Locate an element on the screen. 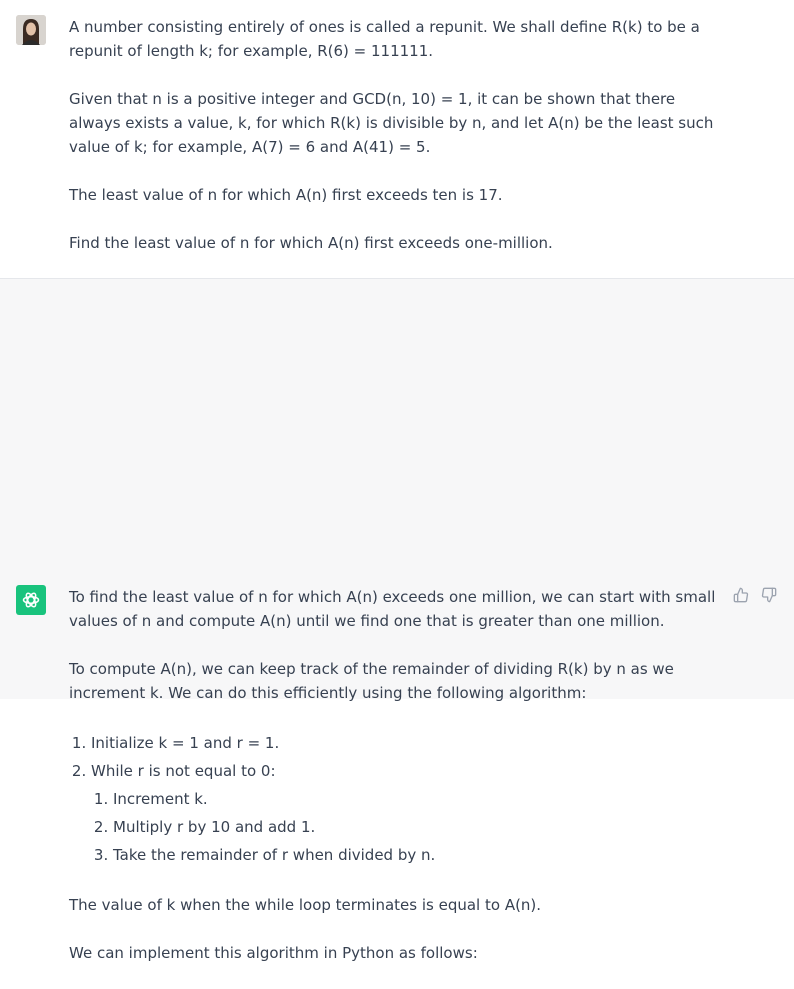 This screenshot has height=989, width=794. user-avatar is located at coordinates (31, 30).